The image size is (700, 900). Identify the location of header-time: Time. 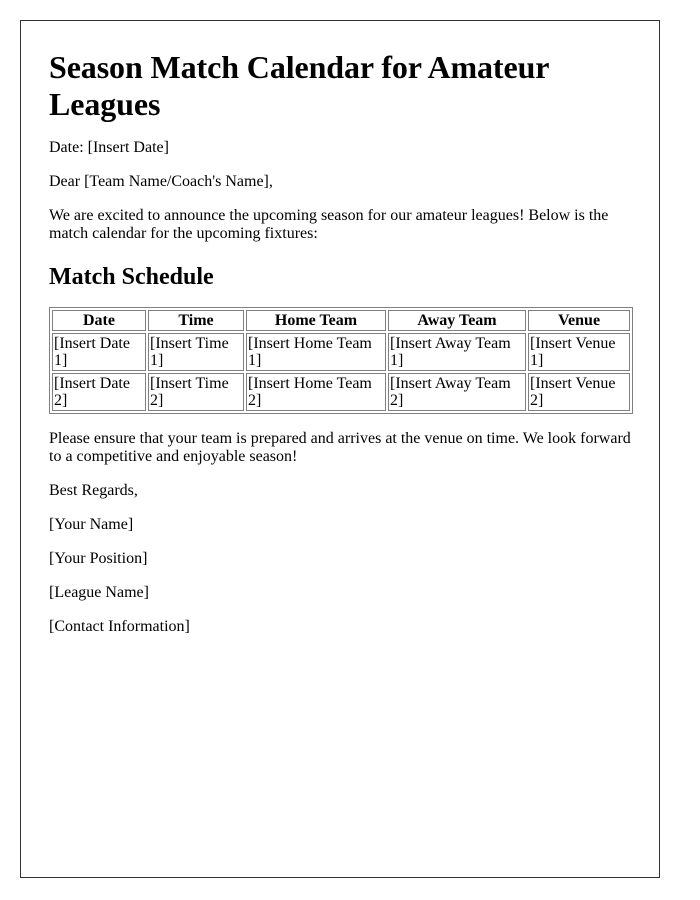
(196, 320).